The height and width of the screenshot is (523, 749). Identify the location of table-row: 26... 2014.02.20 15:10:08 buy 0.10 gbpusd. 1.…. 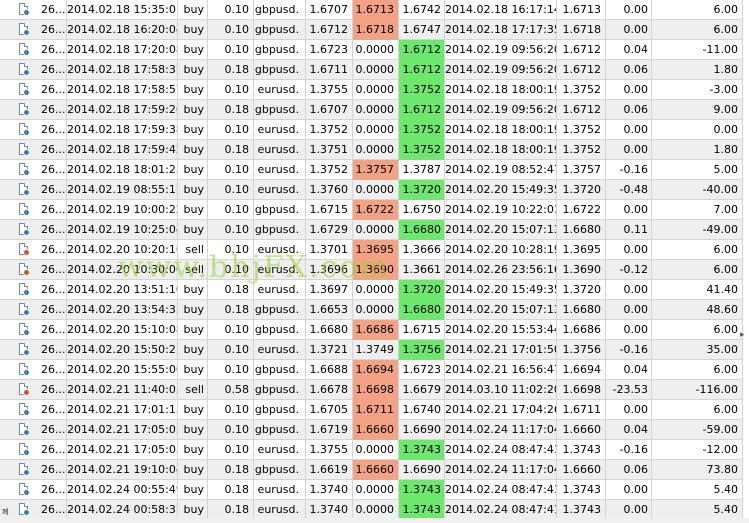
(374, 330).